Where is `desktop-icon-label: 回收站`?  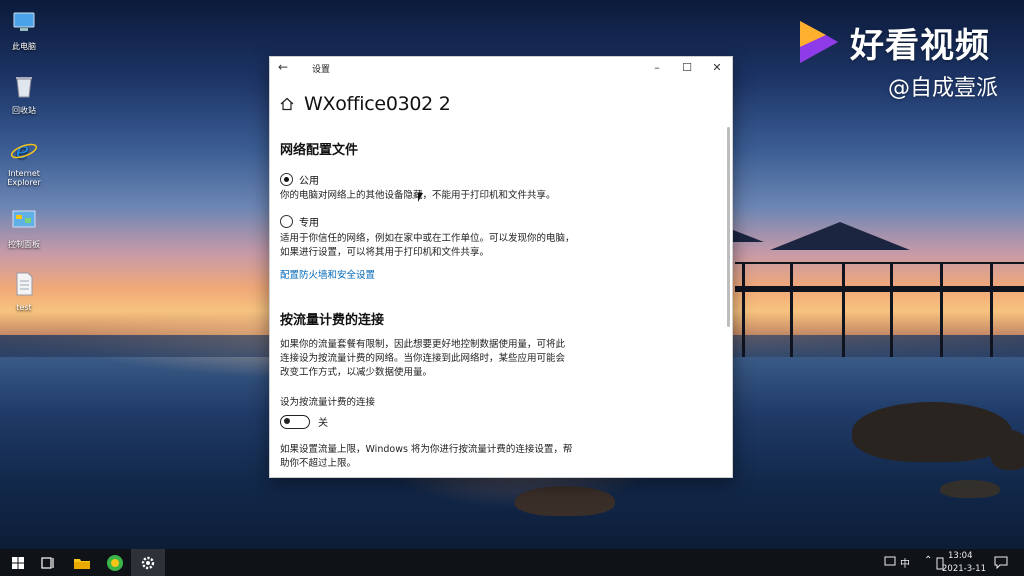 desktop-icon-label: 回收站 is located at coordinates (24, 110).